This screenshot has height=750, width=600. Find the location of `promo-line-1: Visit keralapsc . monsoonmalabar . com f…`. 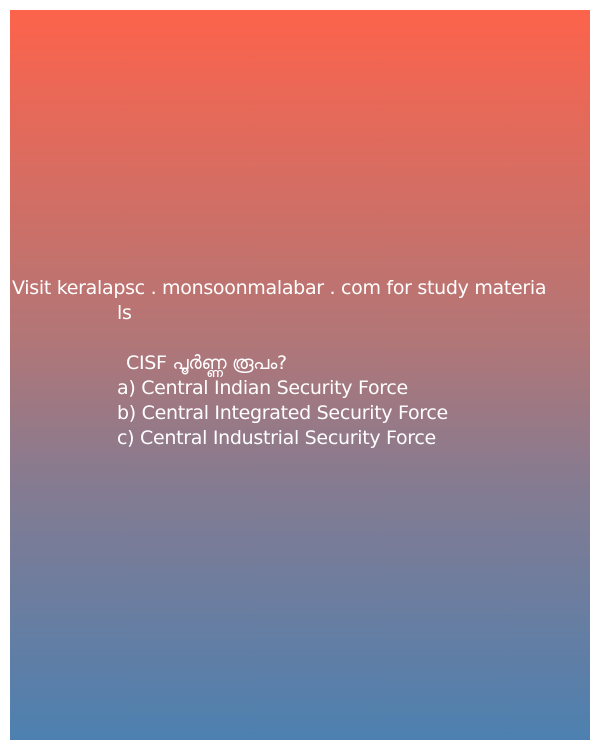

promo-line-1: Visit keralapsc . monsoonmalabar . com f… is located at coordinates (279, 288).